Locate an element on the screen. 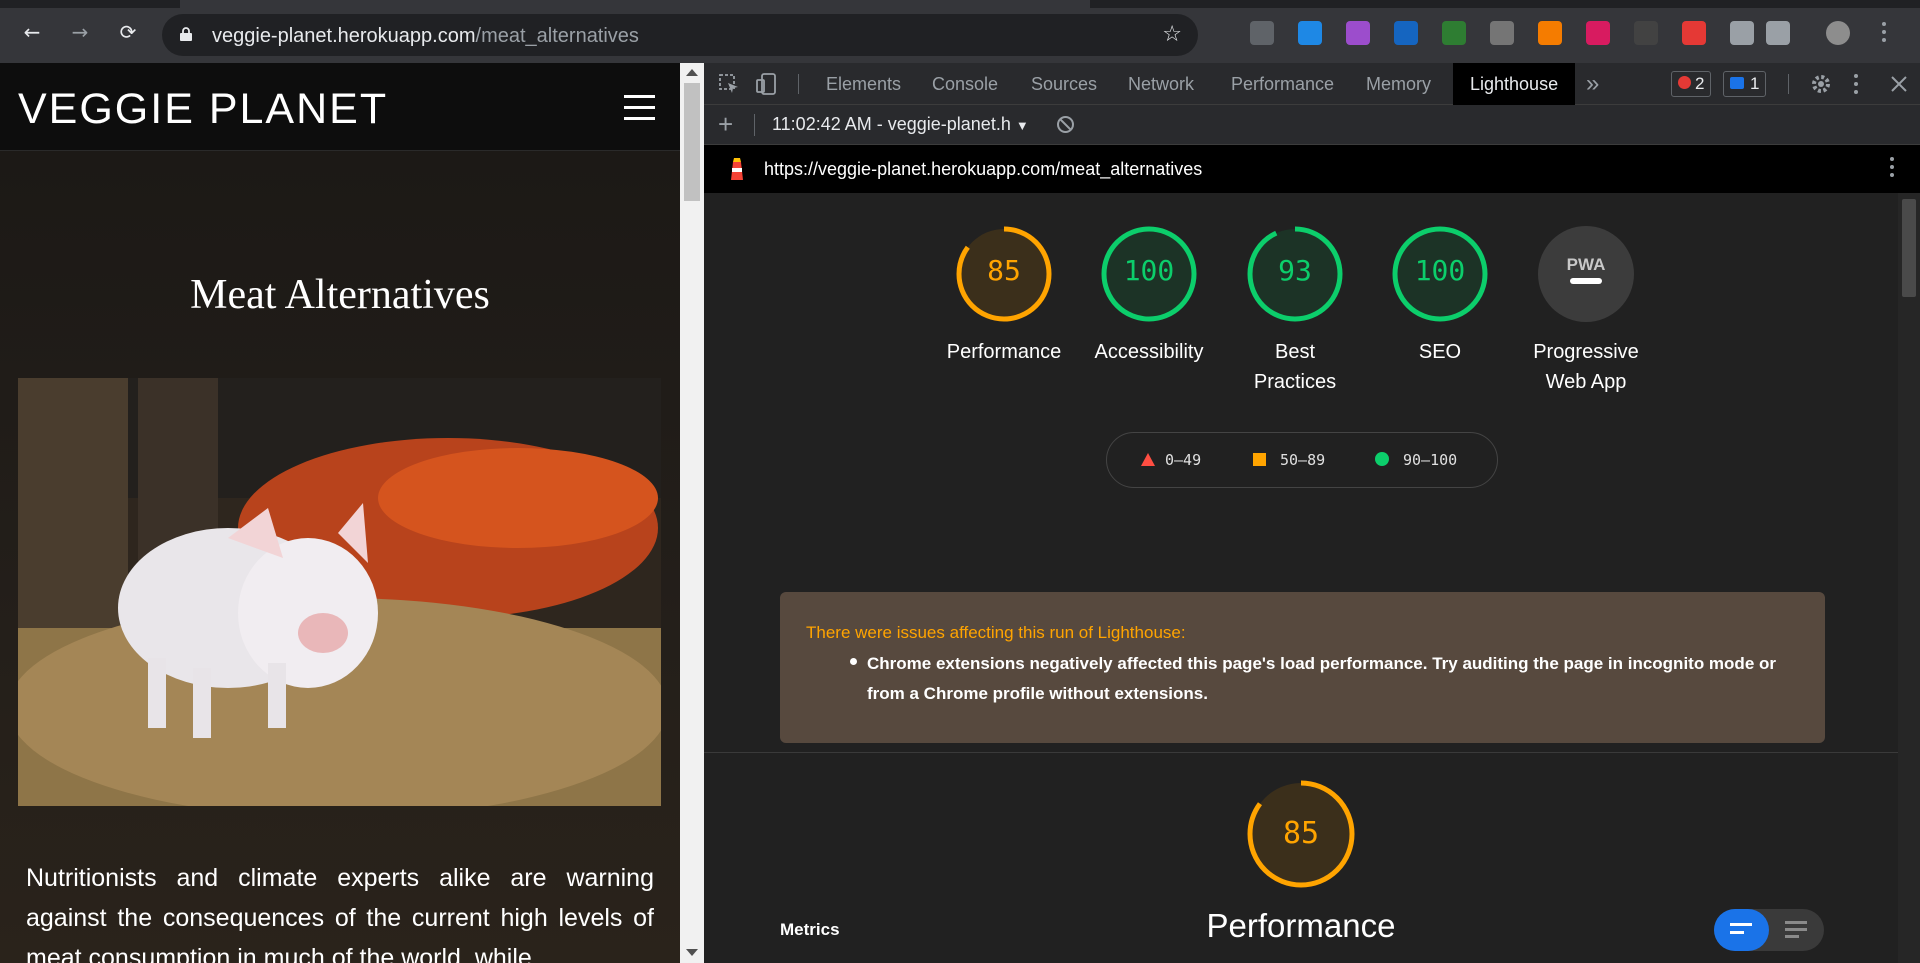 This screenshot has height=963, width=1920. scroll-down-arrow-icon is located at coordinates (692, 952).